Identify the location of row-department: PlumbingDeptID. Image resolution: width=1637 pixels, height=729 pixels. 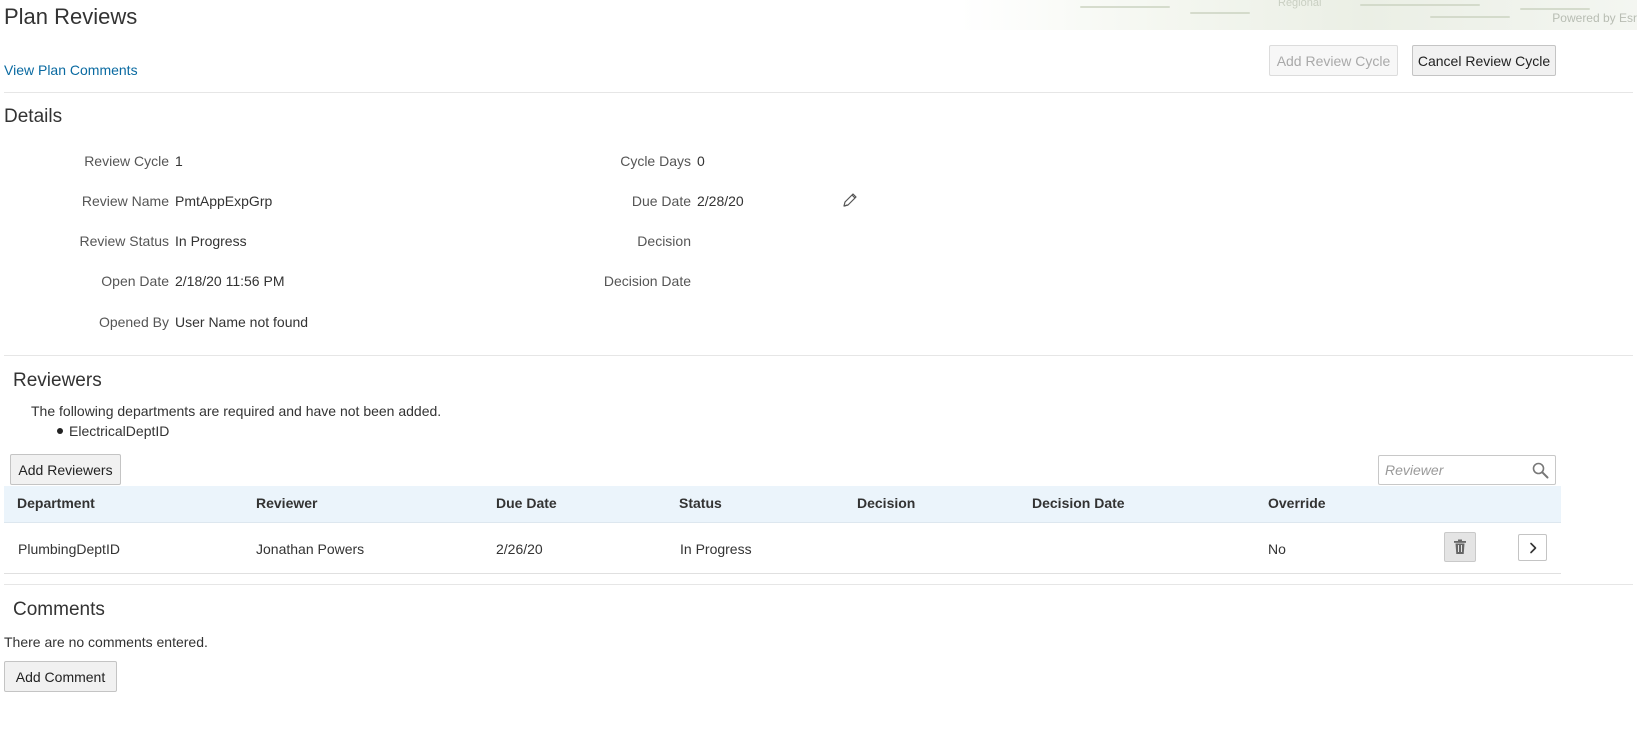
(69, 549).